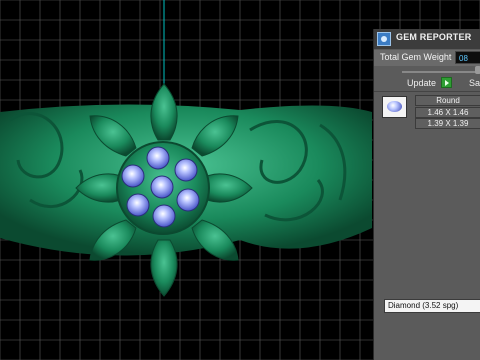 This screenshot has width=480, height=360. Describe the element at coordinates (422, 83) in the screenshot. I see `update-label: Update` at that location.